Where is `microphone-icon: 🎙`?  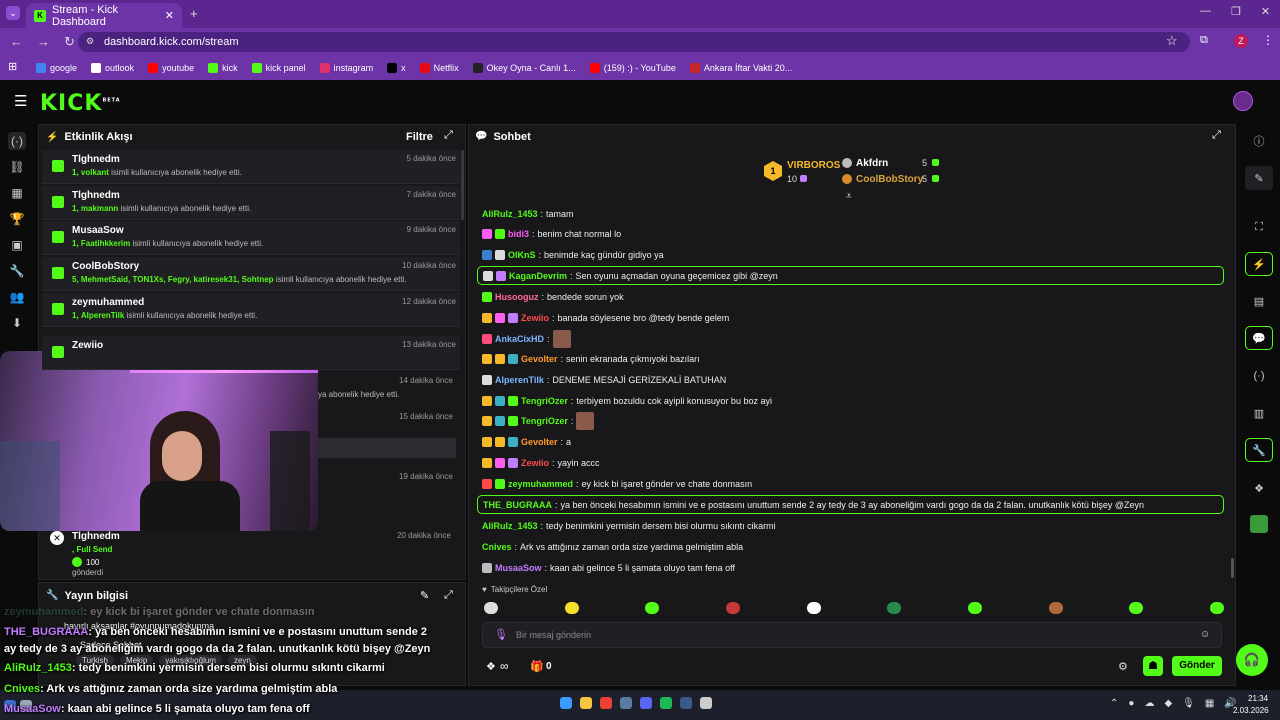 microphone-icon: 🎙 is located at coordinates (501, 634).